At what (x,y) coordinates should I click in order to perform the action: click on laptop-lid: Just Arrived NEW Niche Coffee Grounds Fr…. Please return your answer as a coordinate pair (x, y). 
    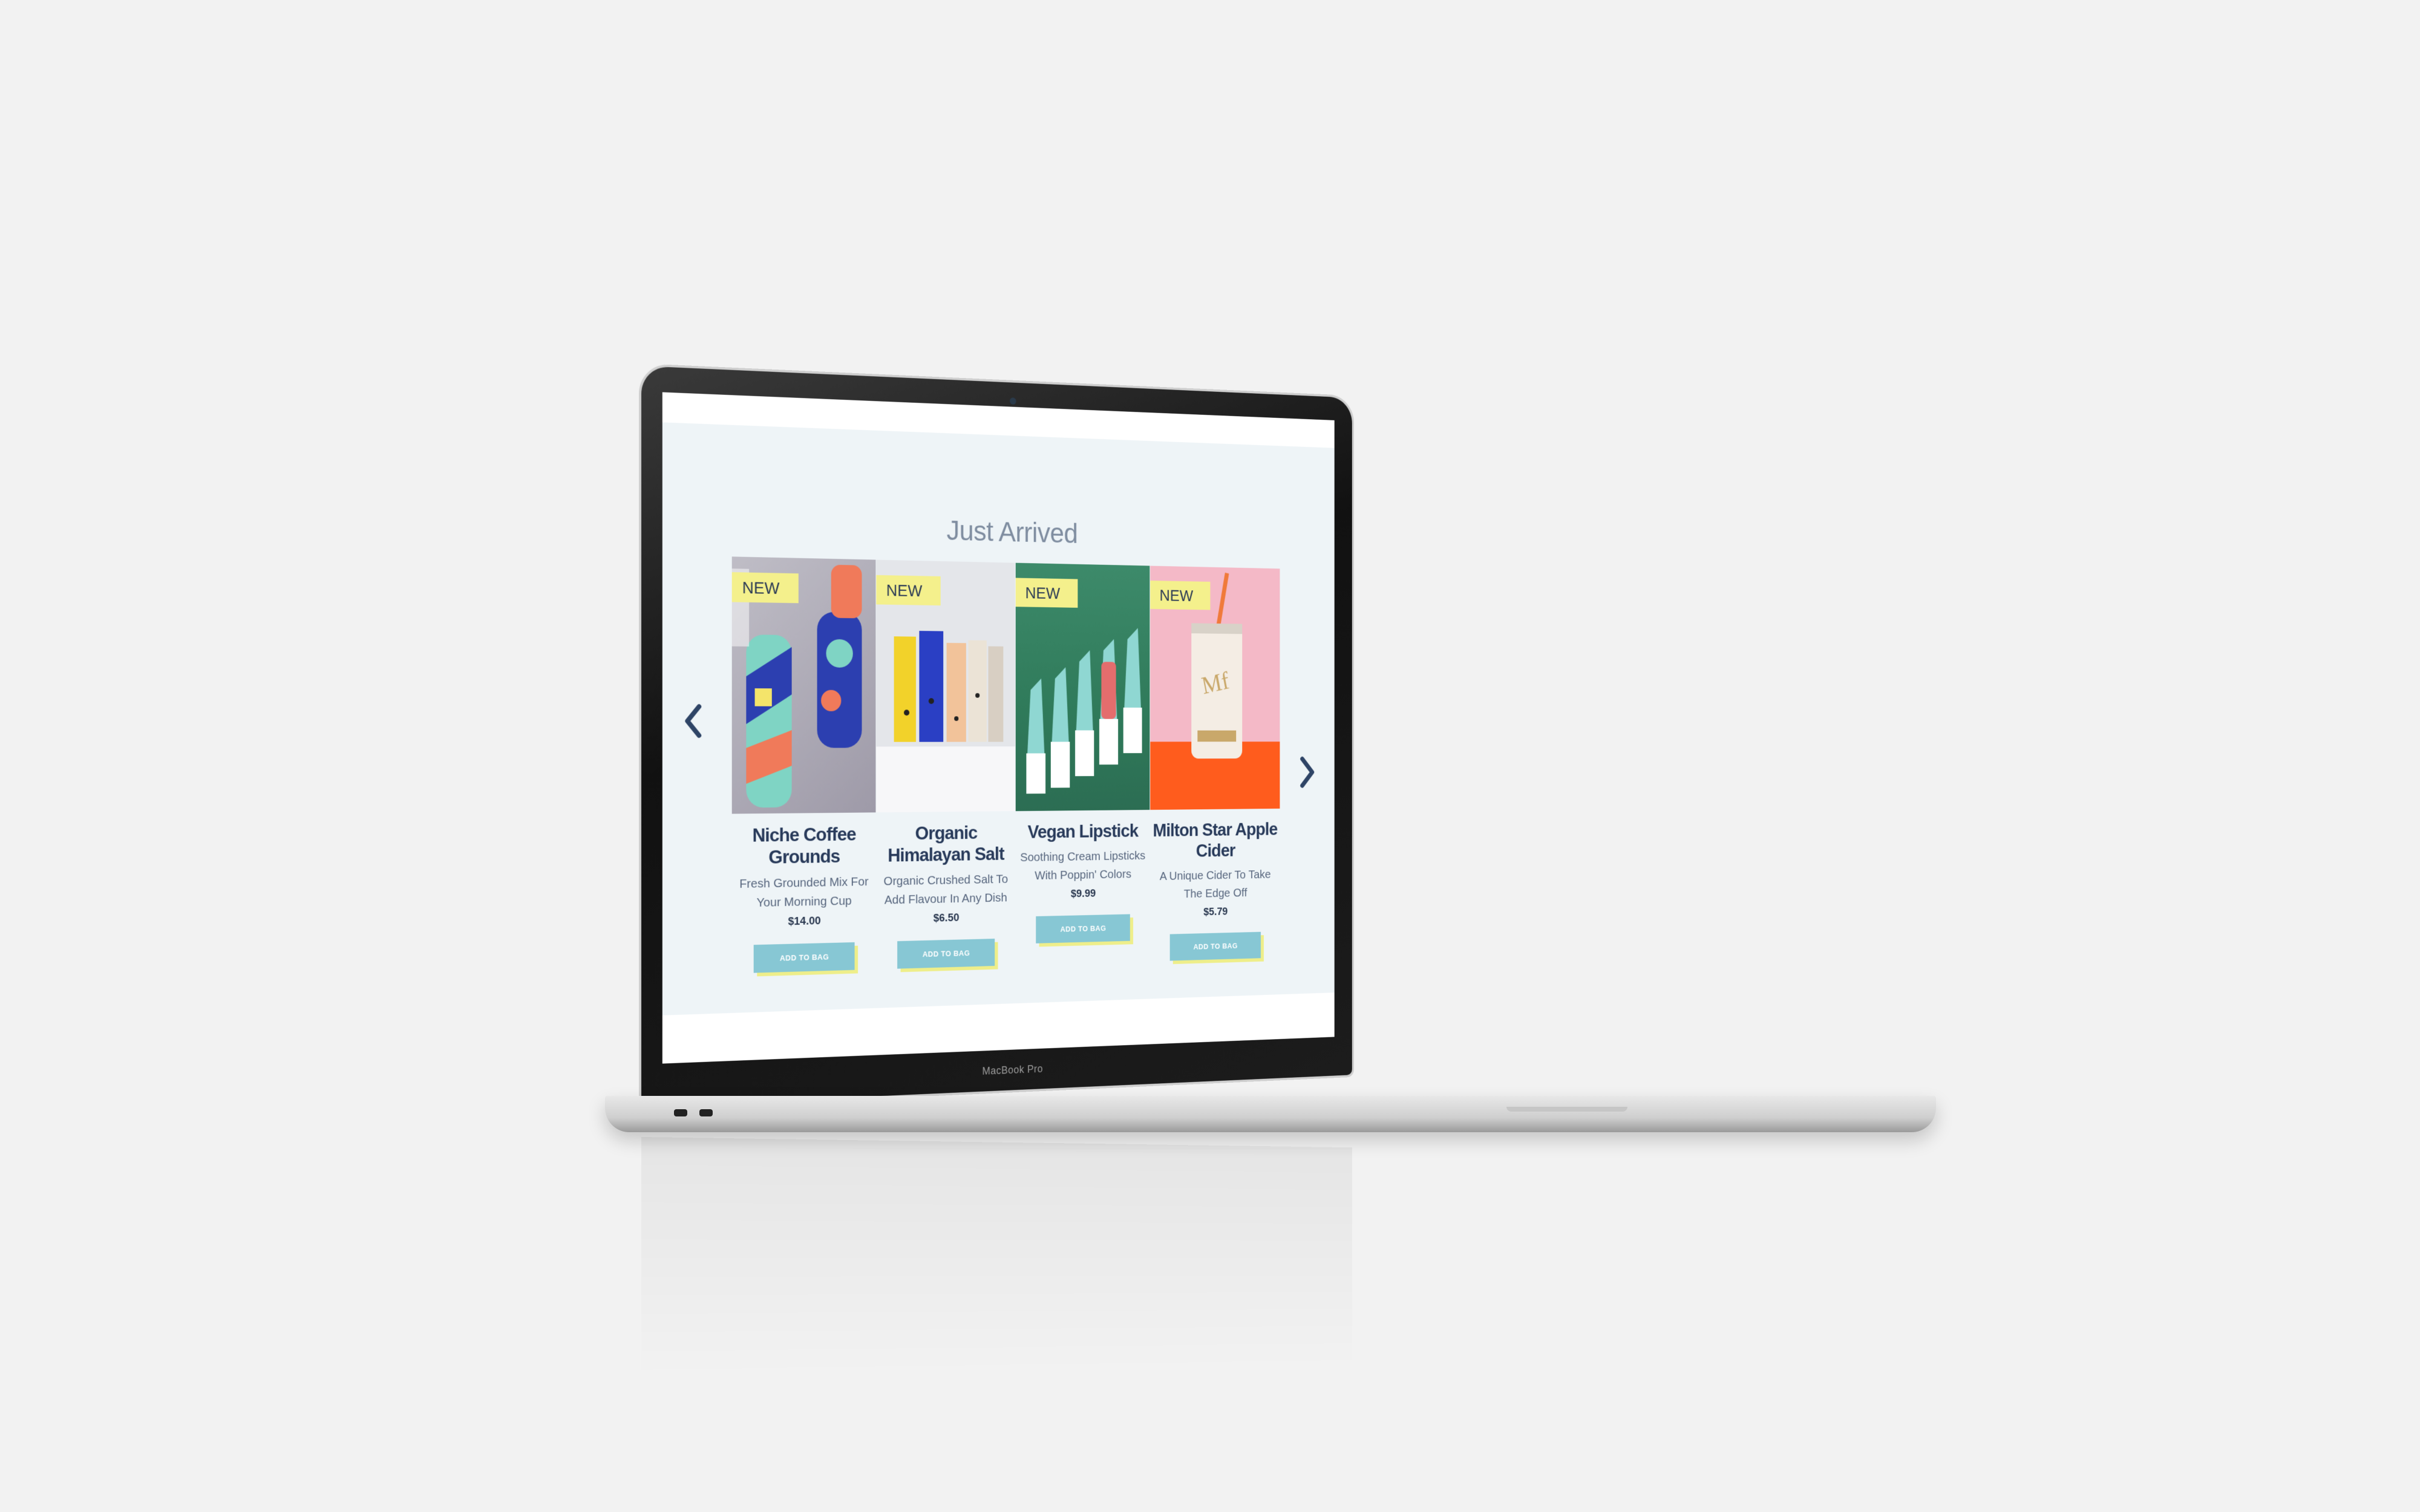
    Looking at the image, I should click on (996, 737).